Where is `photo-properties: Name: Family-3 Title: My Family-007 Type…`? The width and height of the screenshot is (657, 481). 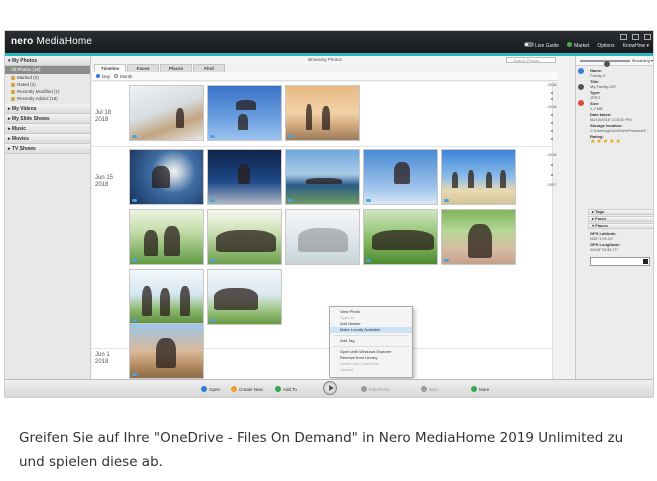
photo-properties: Name: Family-3 Title: My Family-007 Type… is located at coordinates (621, 107).